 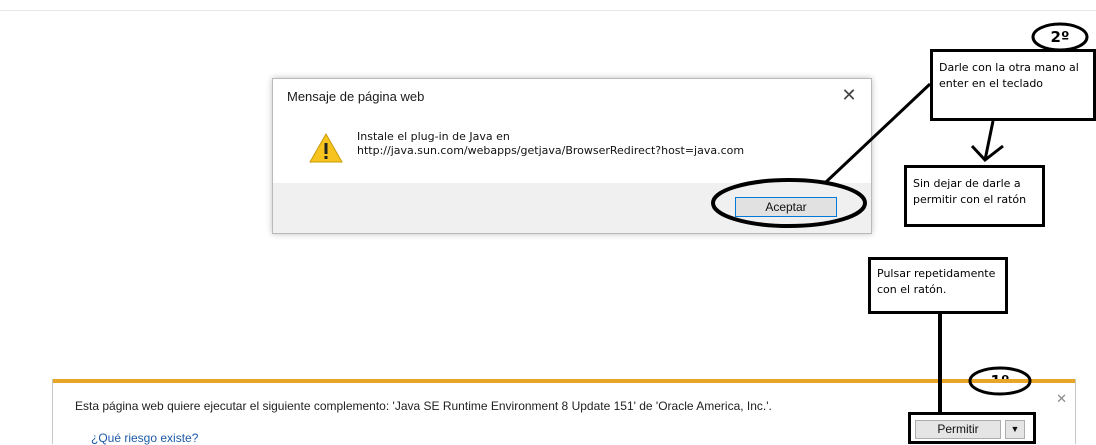 What do you see at coordinates (789, 203) in the screenshot?
I see `accept-highlight-ellipse` at bounding box center [789, 203].